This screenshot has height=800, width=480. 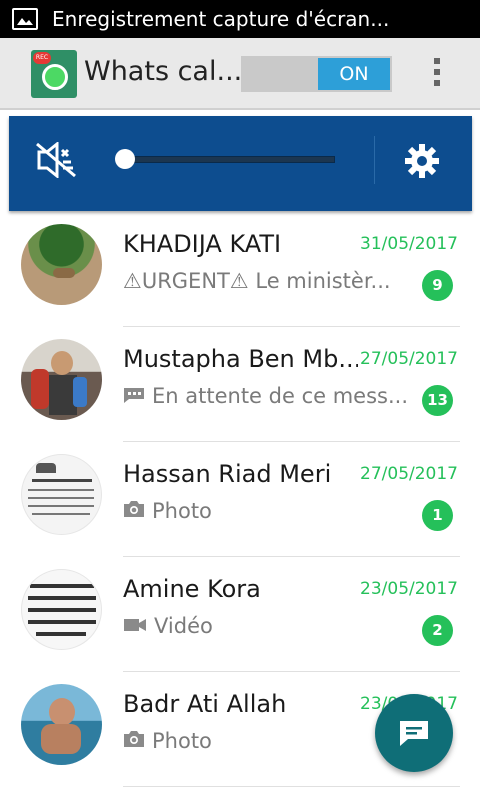 I want to click on toggle-on-label: ON, so click(x=354, y=74).